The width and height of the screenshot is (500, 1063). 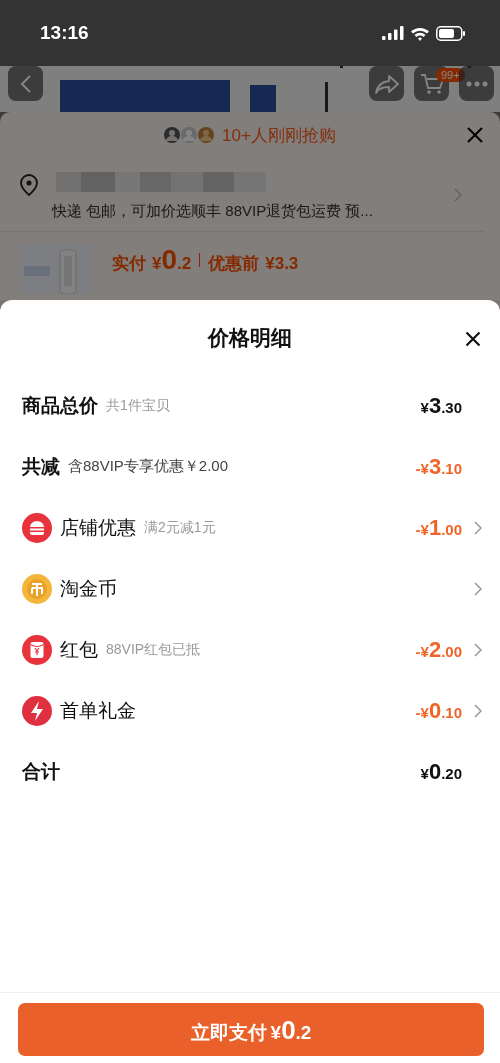 What do you see at coordinates (37, 649) in the screenshot?
I see `envelope-icon` at bounding box center [37, 649].